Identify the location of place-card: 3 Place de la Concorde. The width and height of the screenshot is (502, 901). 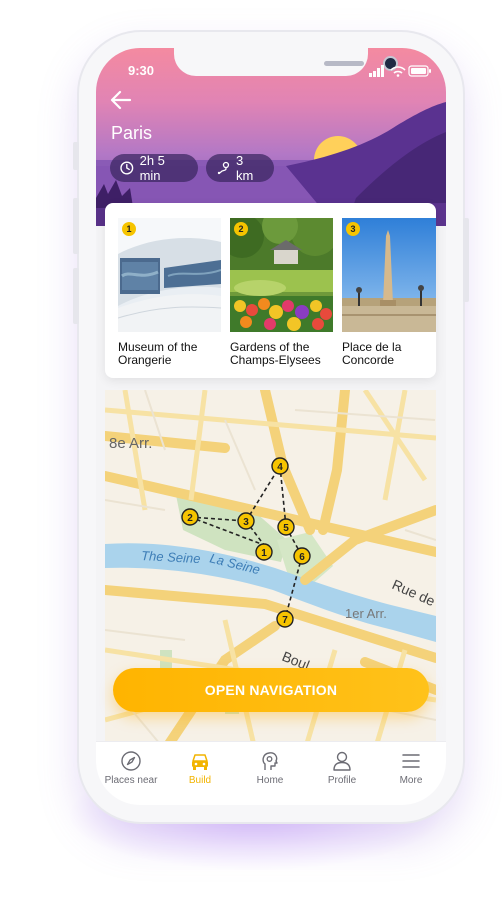
(389, 292).